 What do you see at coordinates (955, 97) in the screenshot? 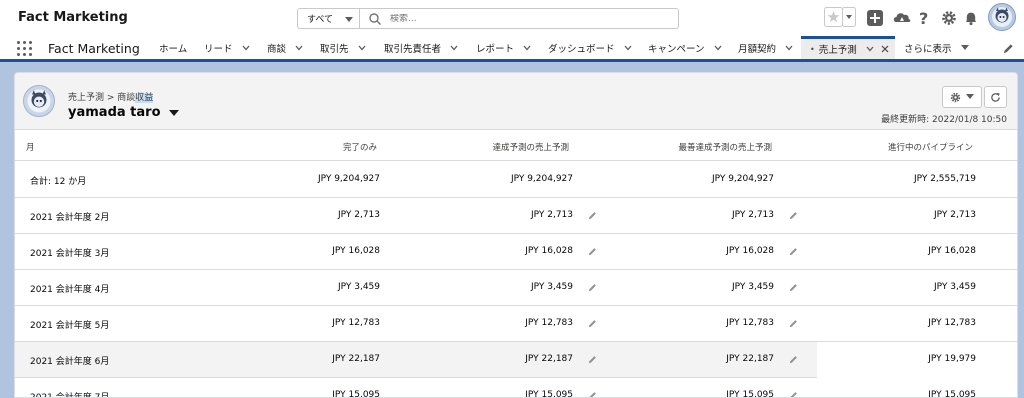
I see `gear-icon` at bounding box center [955, 97].